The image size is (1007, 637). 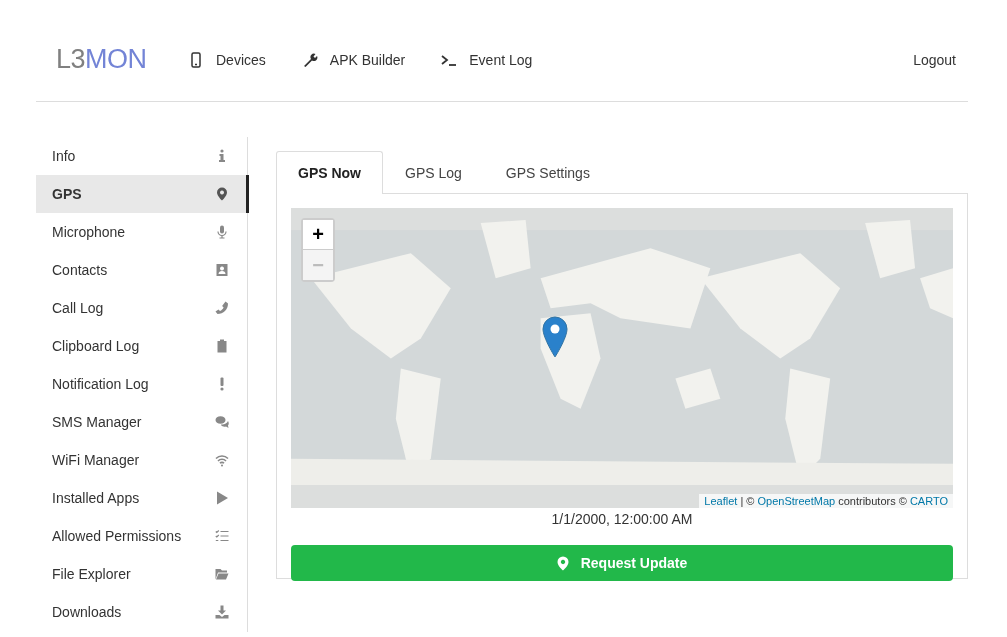 What do you see at coordinates (318, 235) in the screenshot?
I see `zoom-in-button: +` at bounding box center [318, 235].